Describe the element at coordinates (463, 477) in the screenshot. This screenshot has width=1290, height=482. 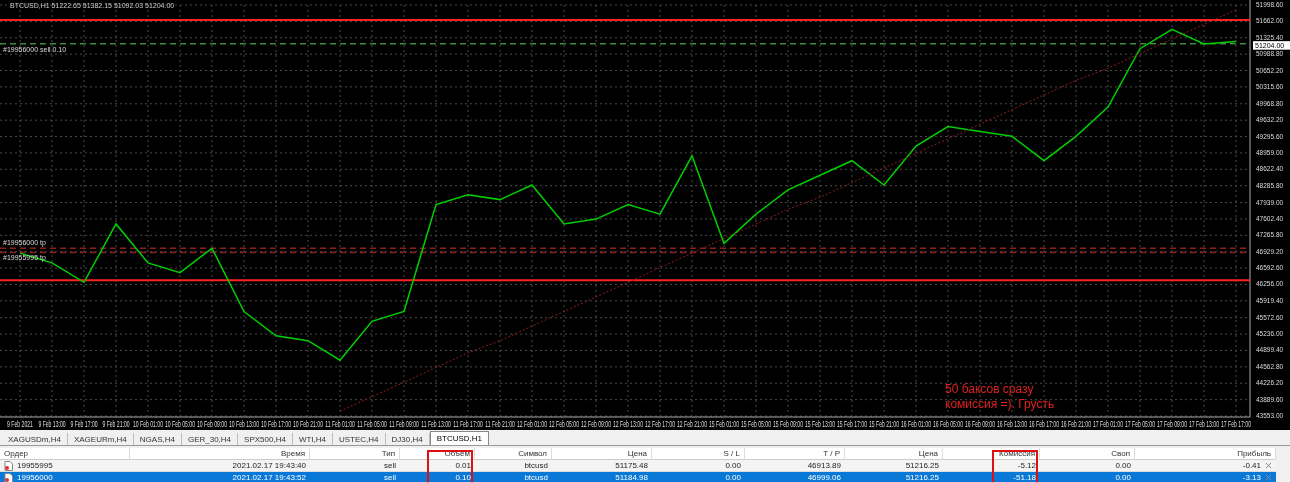
I see `table-cell: 0.10` at that location.